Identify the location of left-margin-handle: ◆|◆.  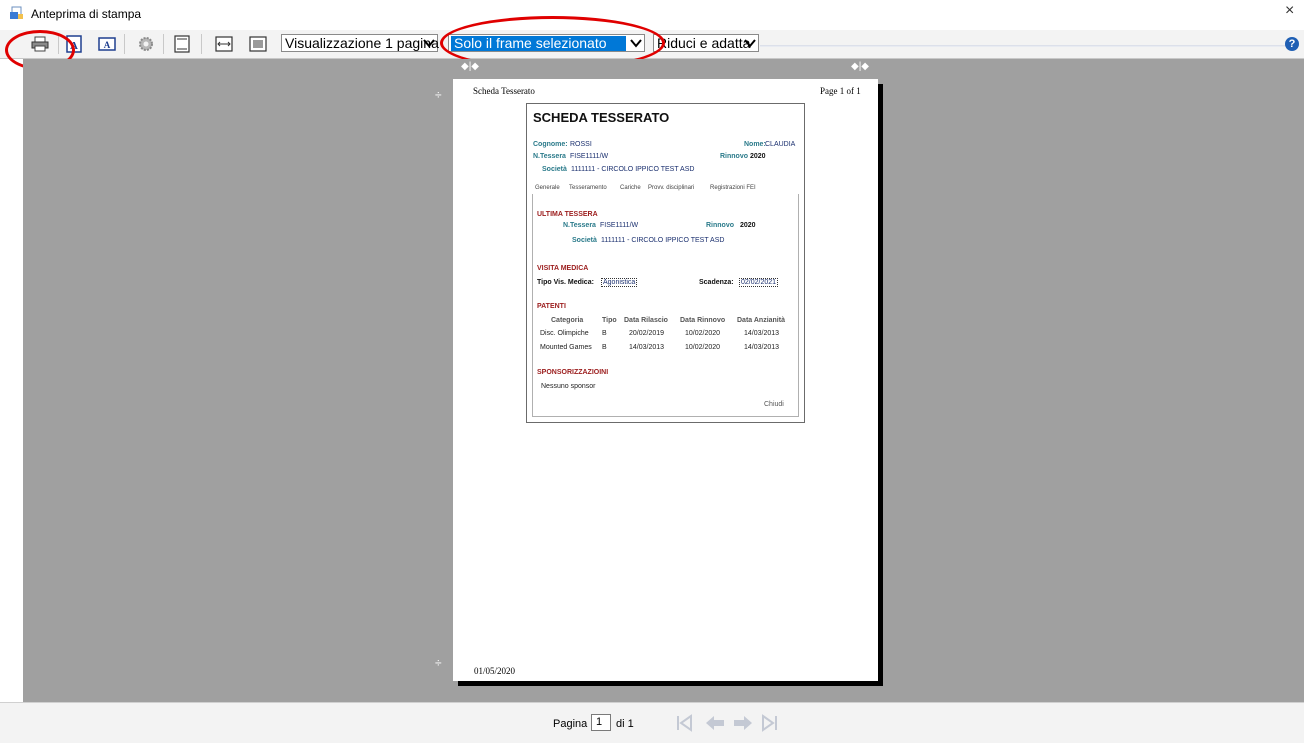
(470, 66).